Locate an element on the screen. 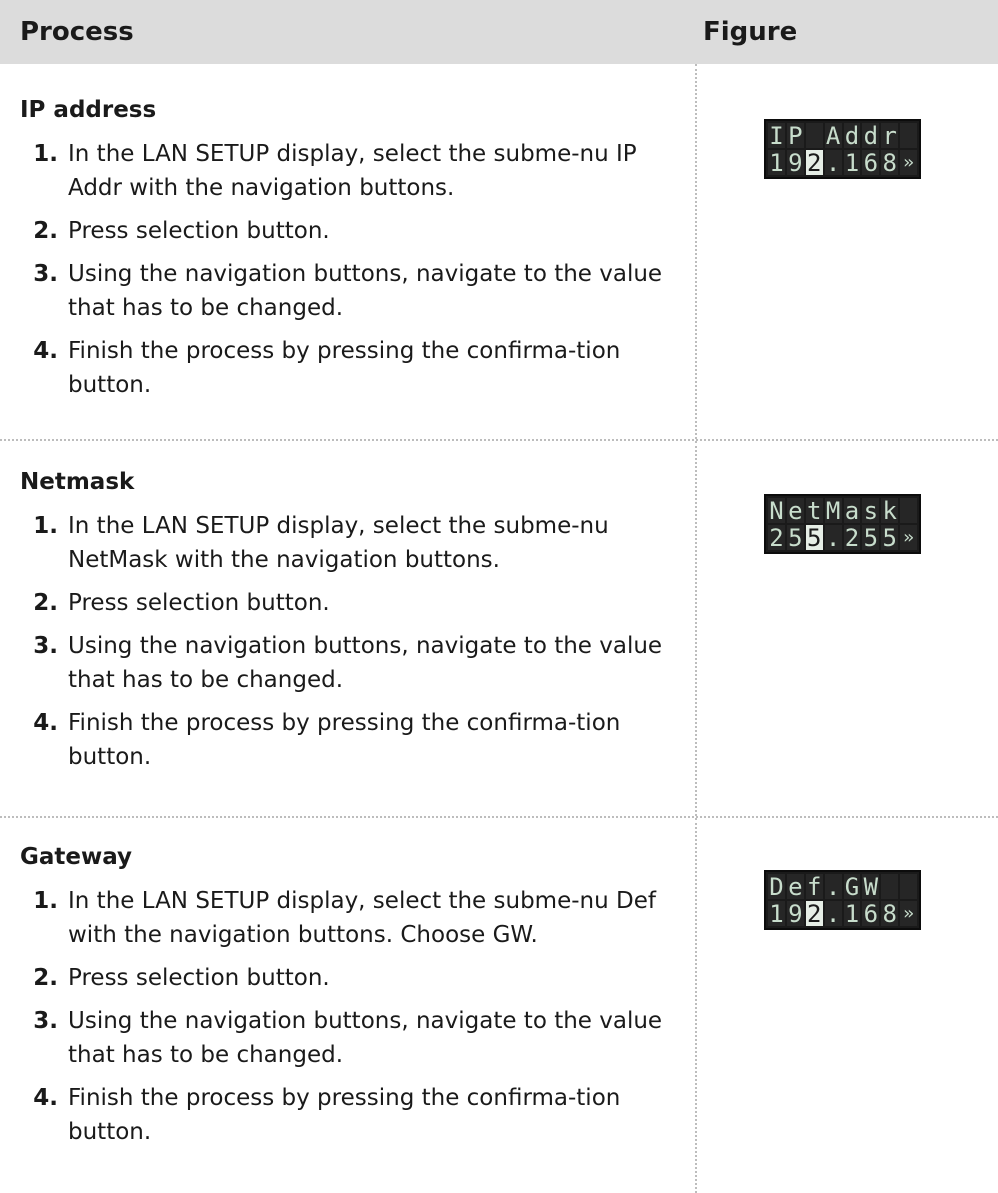  lcd-char: A is located at coordinates (833, 135).